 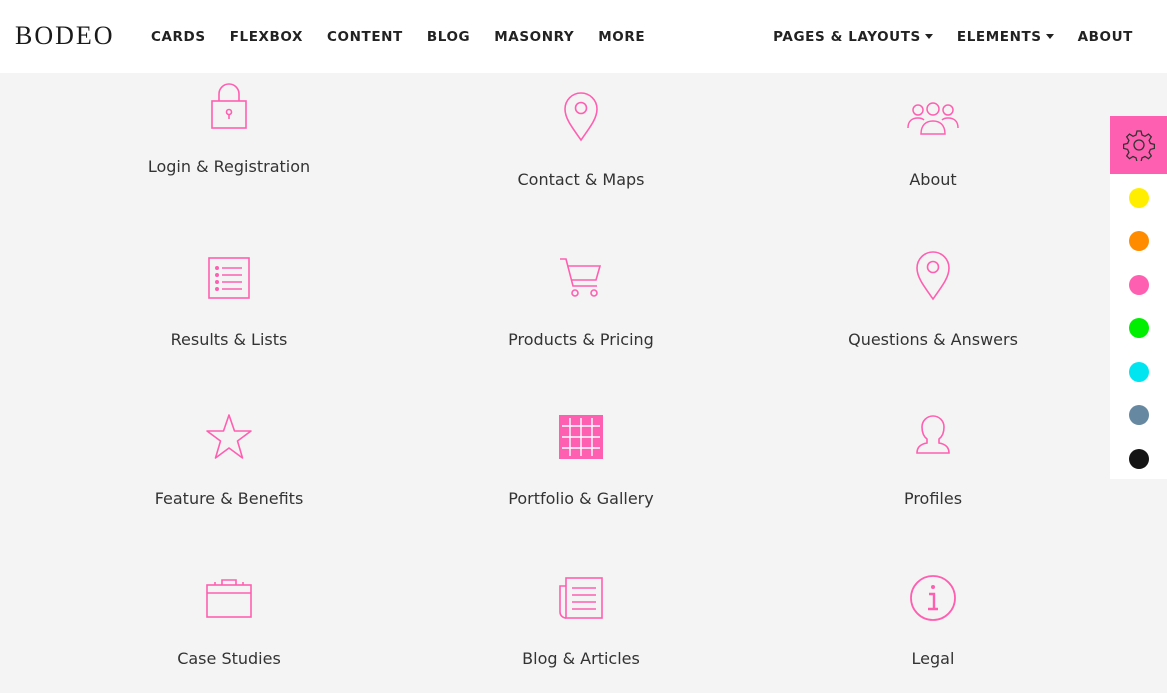 I want to click on color-swatch-orange, so click(x=1139, y=241).